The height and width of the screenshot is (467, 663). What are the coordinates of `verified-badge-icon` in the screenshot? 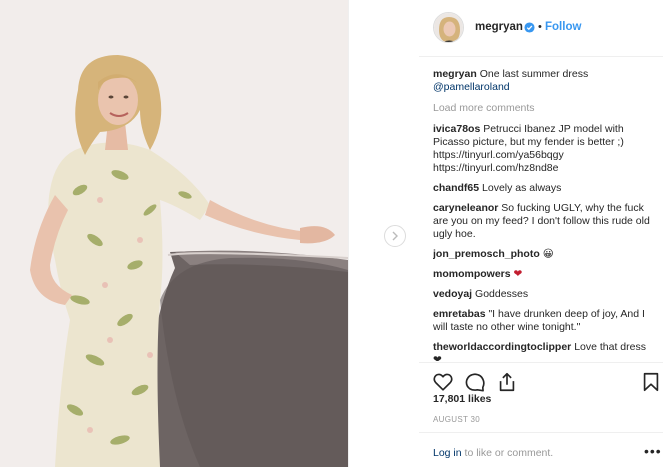 It's located at (529, 27).